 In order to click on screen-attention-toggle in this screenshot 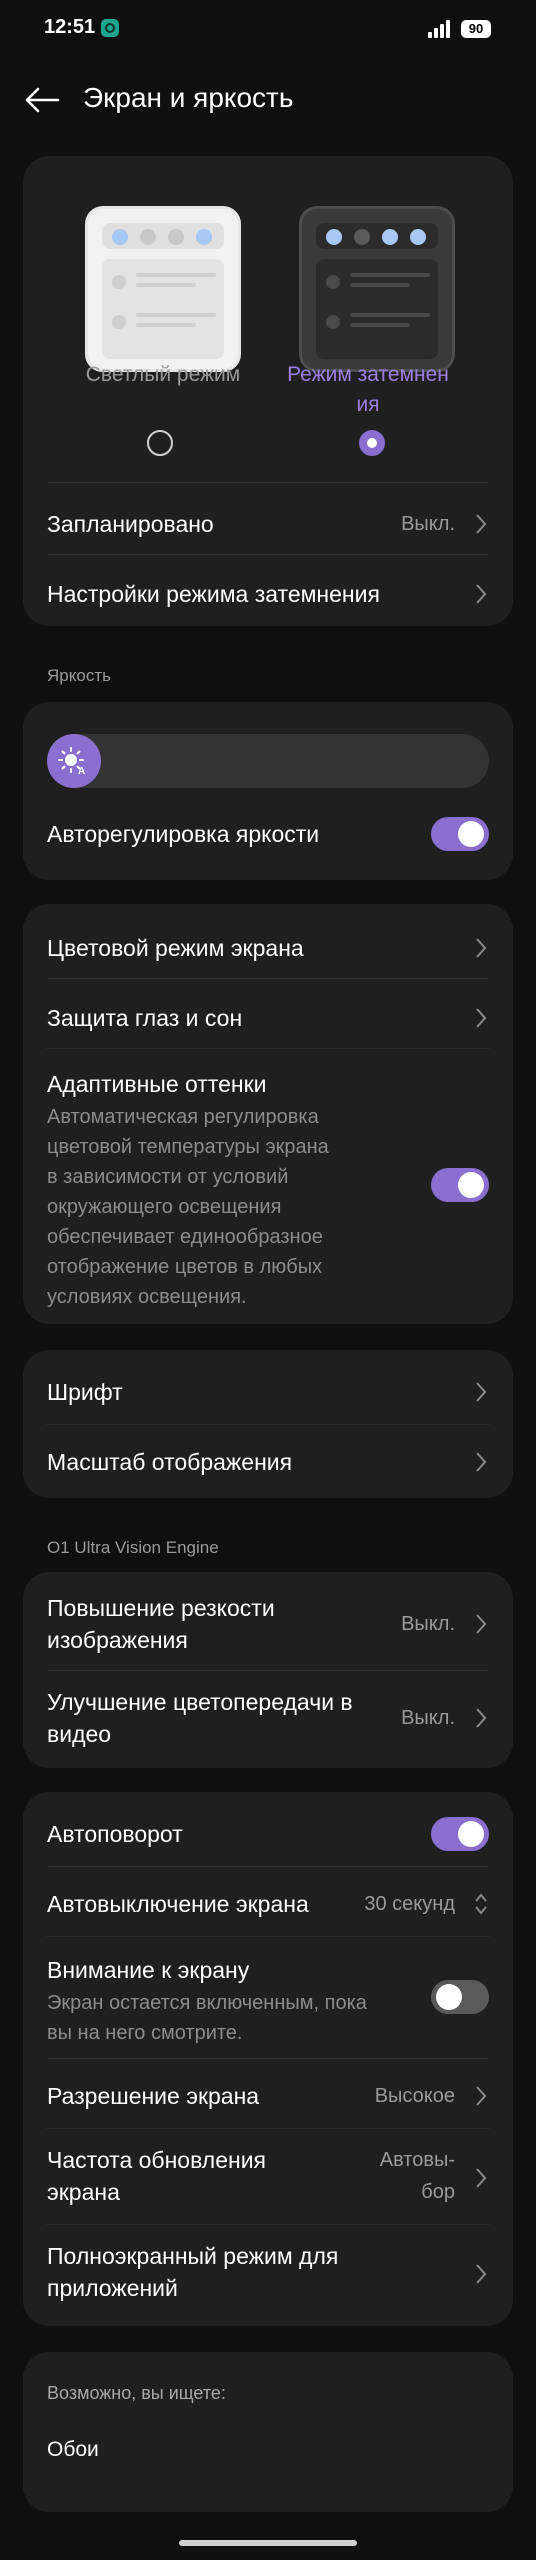, I will do `click(460, 1997)`.